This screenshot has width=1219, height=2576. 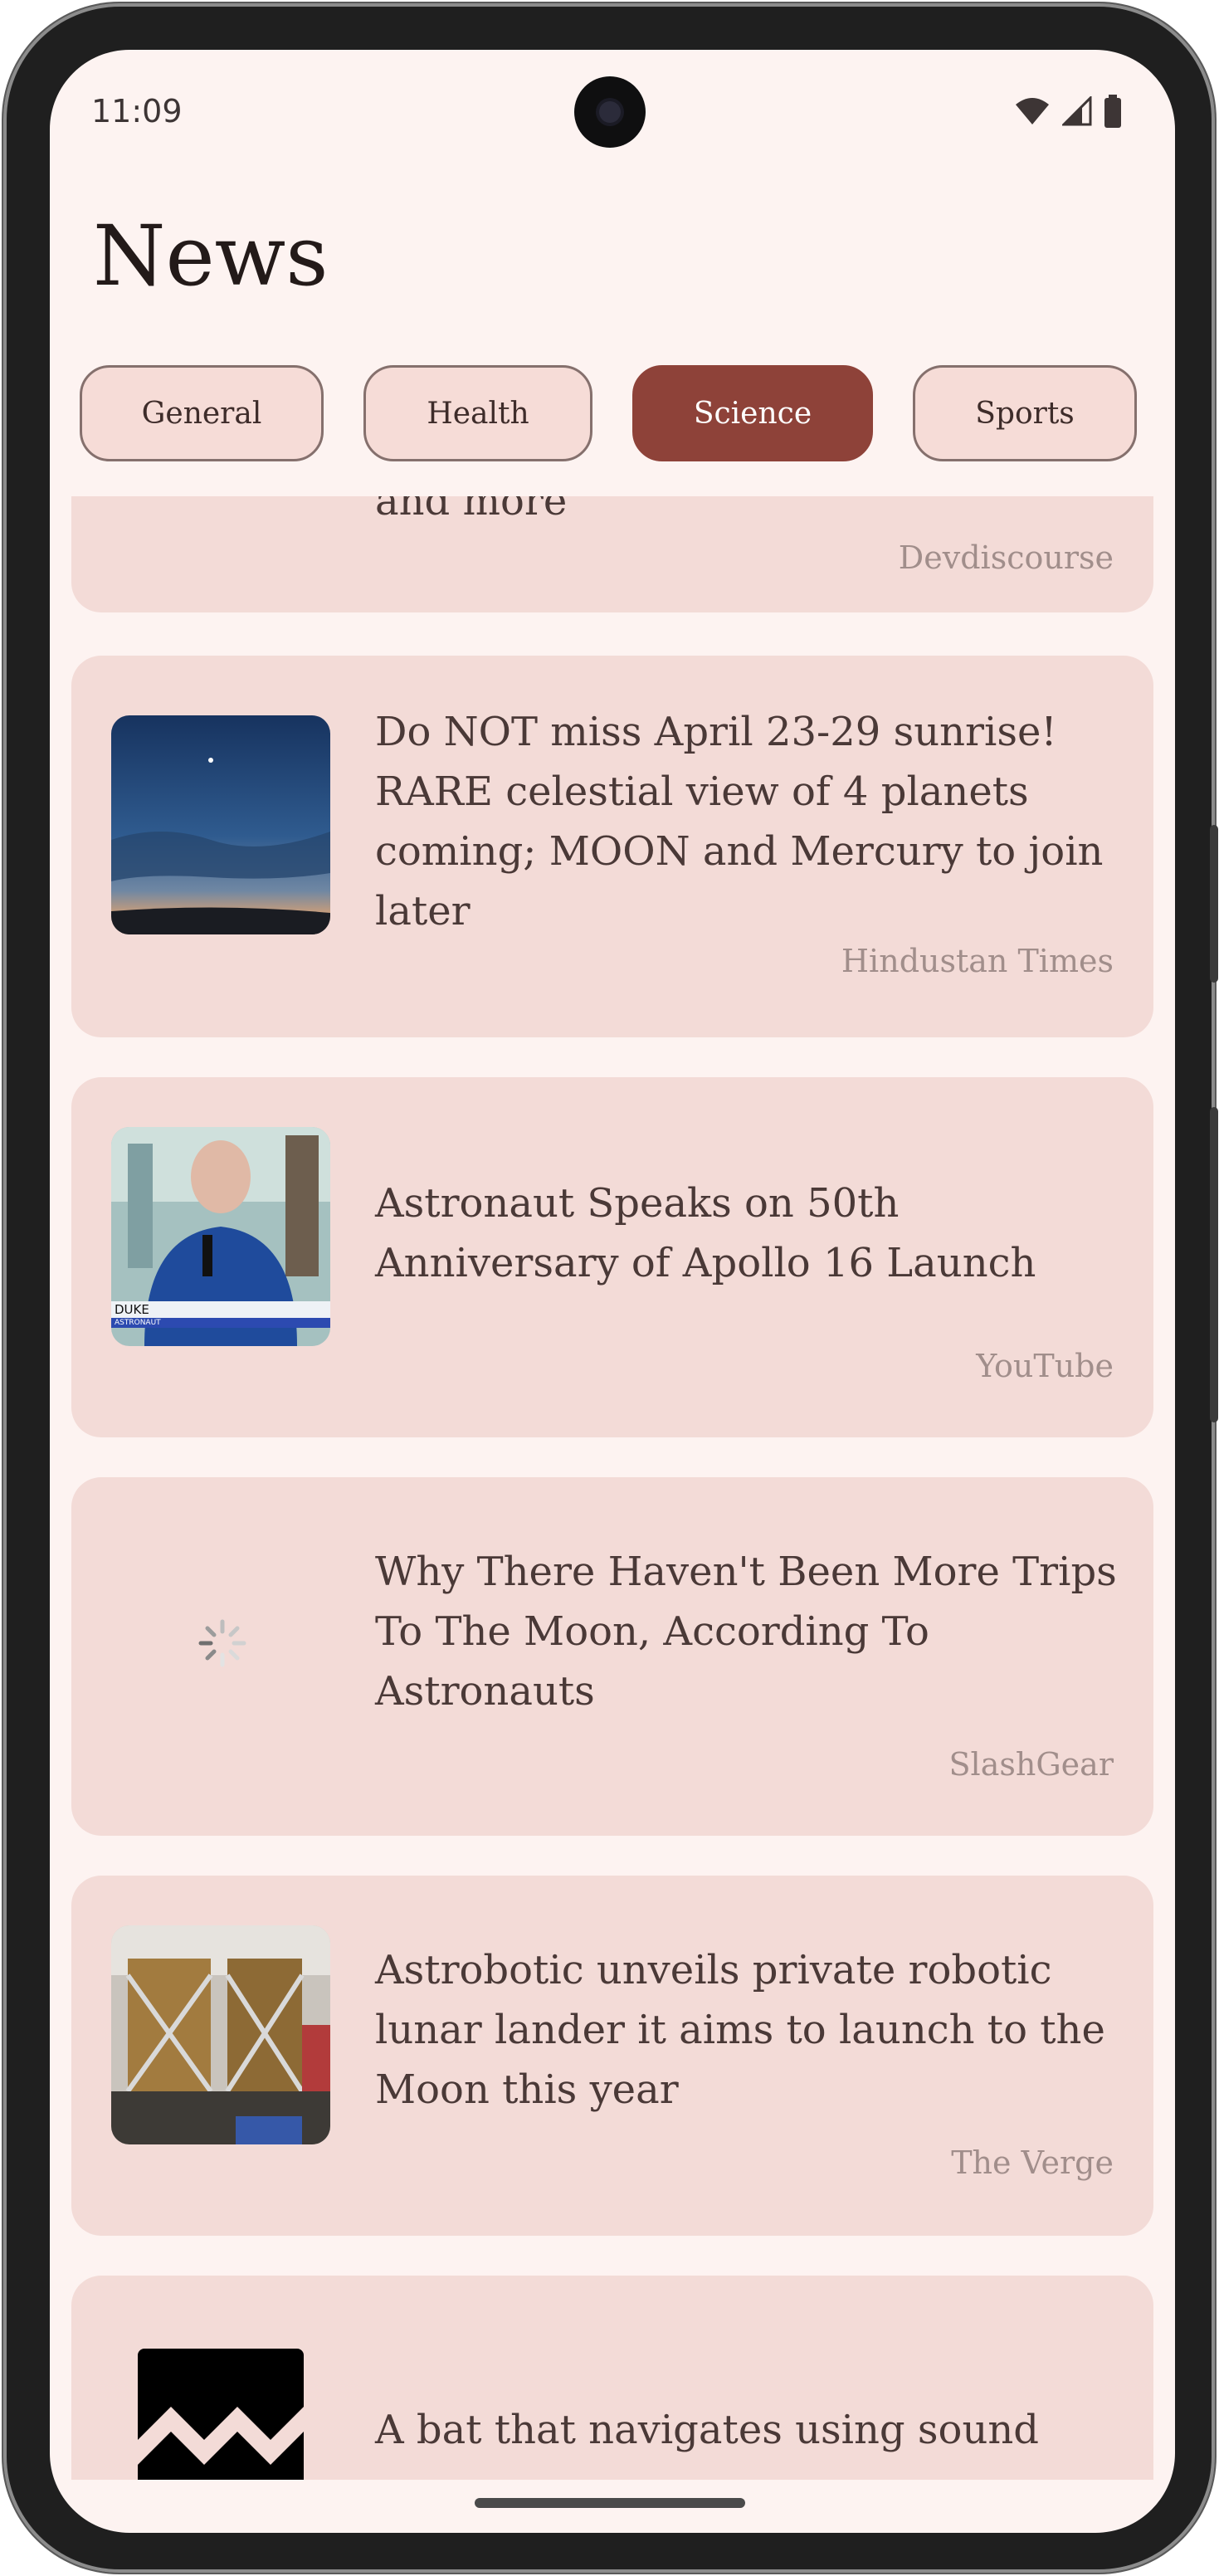 What do you see at coordinates (612, 554) in the screenshot?
I see `article-card: and more Devdiscourse` at bounding box center [612, 554].